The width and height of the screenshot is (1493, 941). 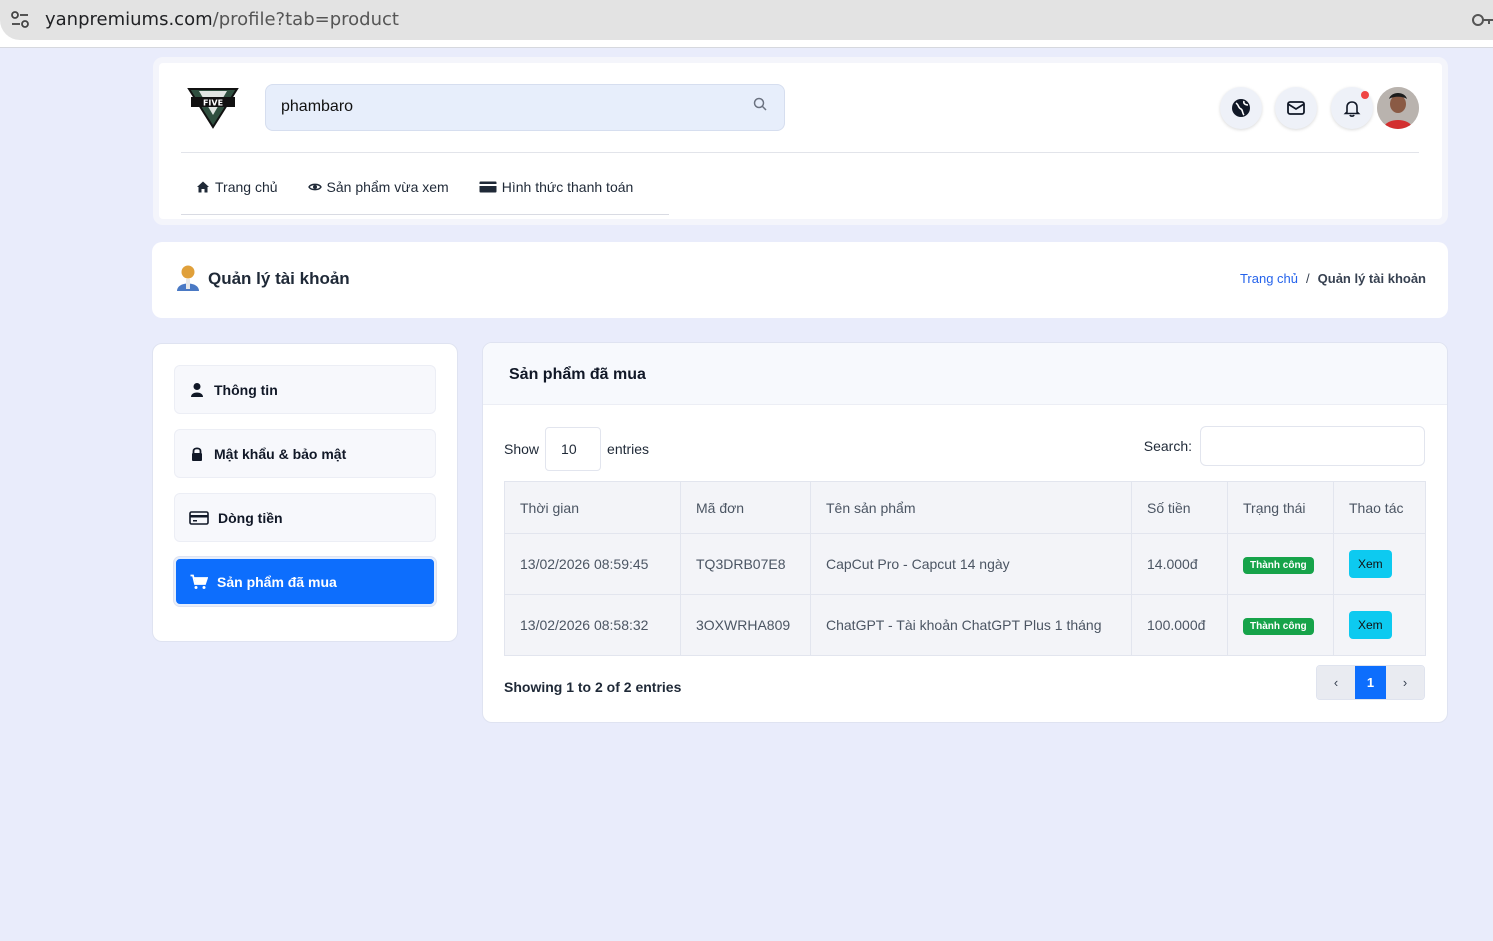 I want to click on mail-icon, so click(x=1296, y=108).